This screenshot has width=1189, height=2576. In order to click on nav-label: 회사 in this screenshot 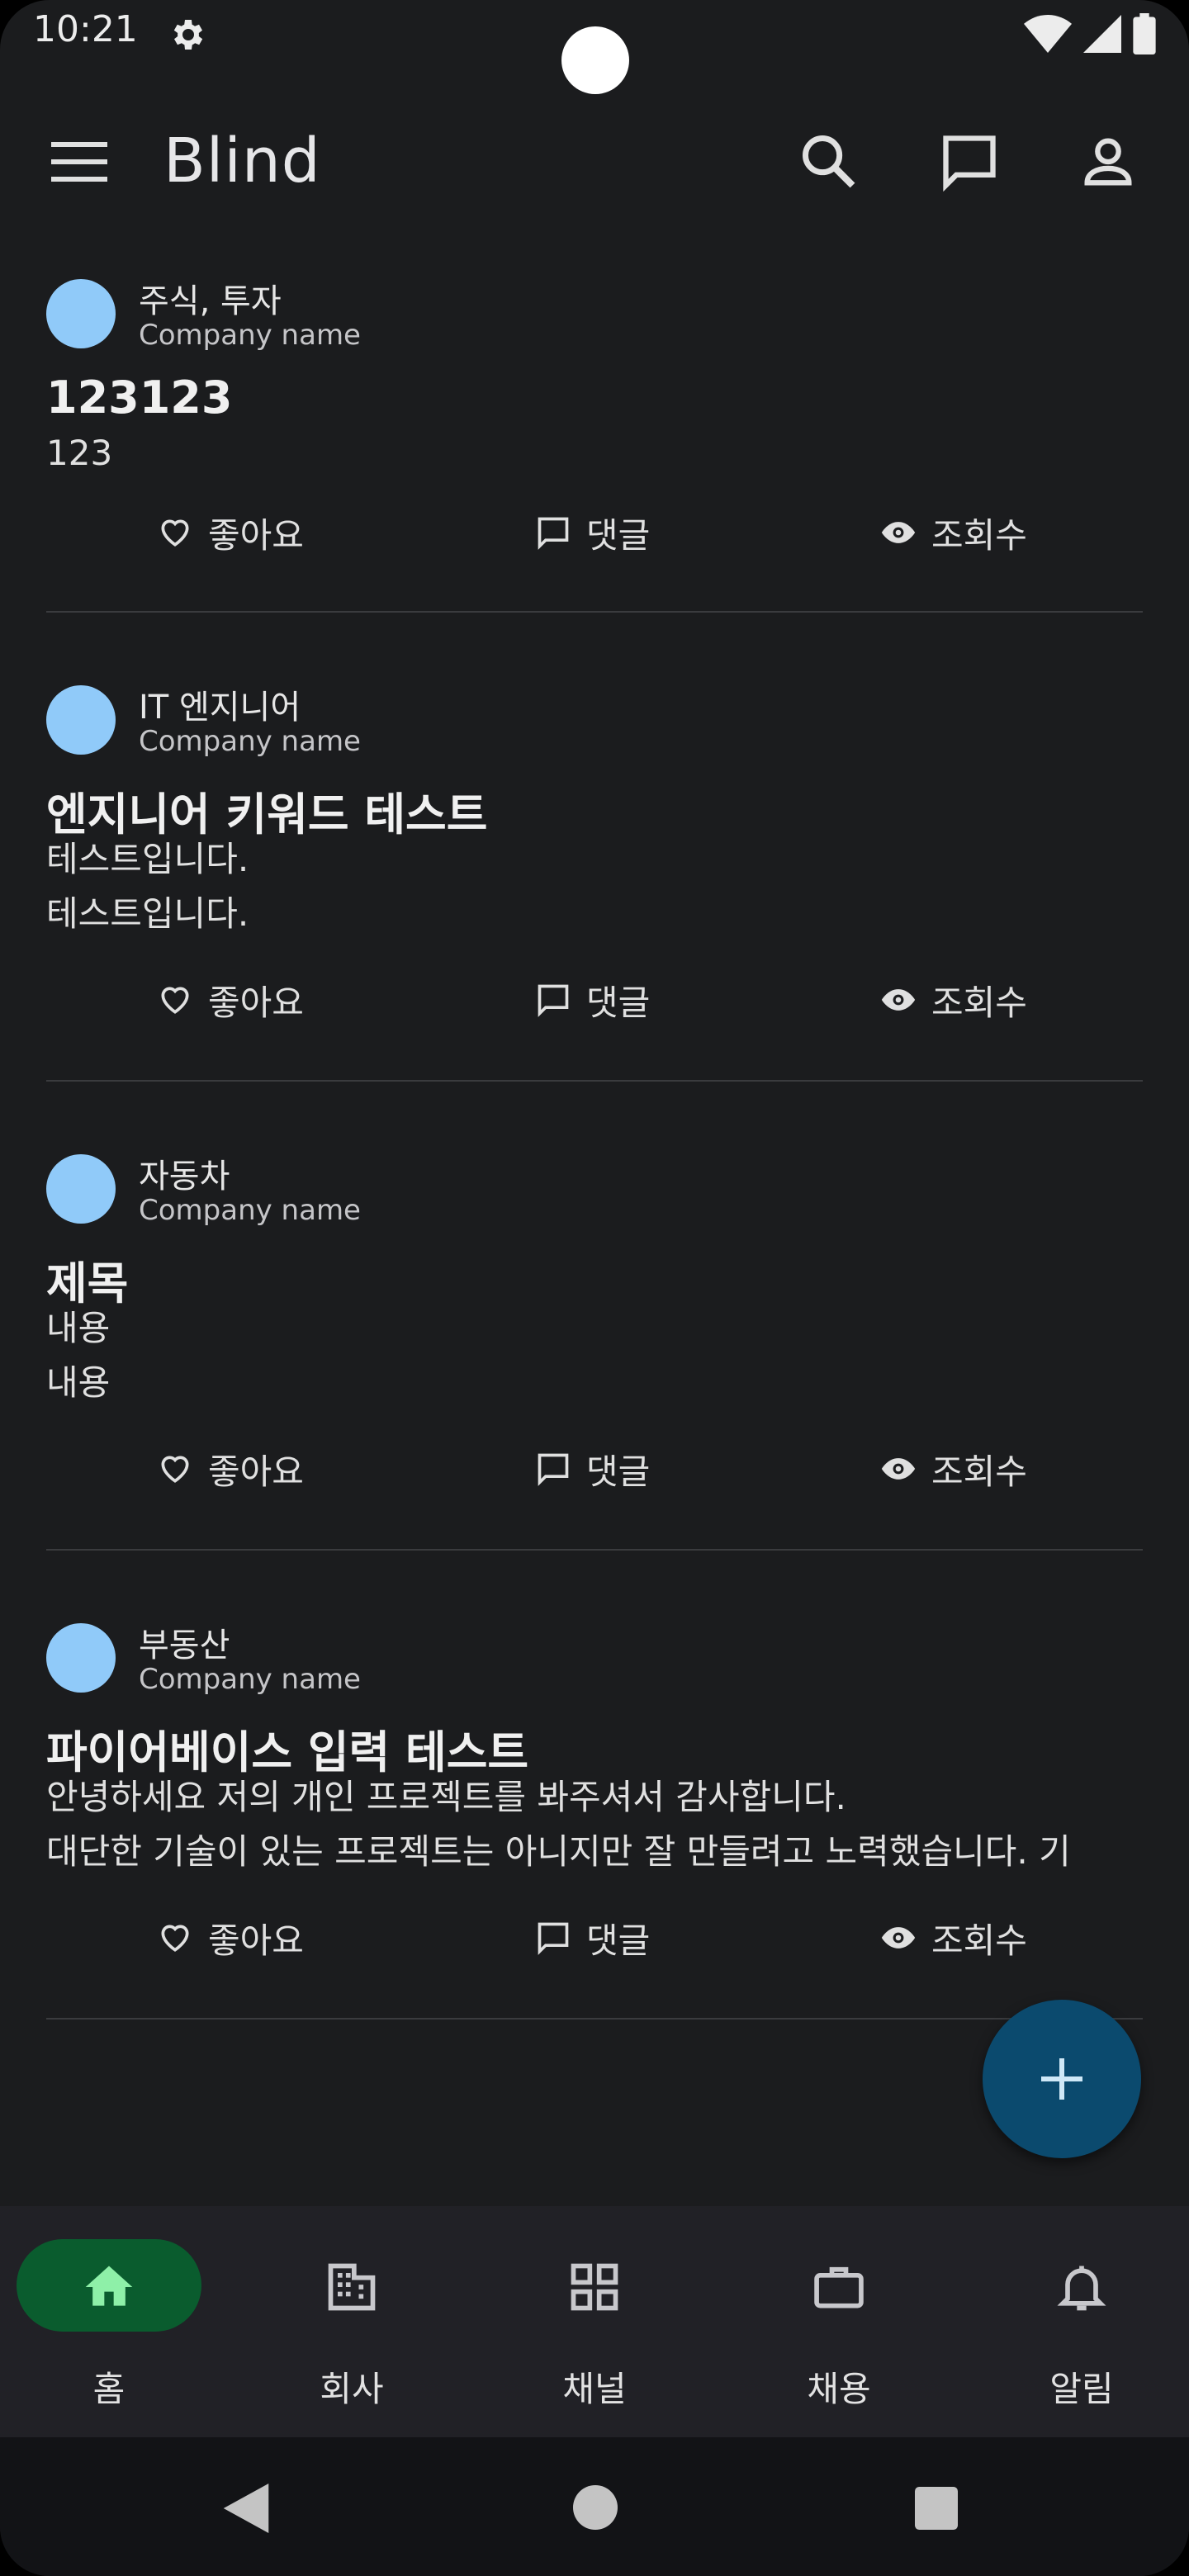, I will do `click(352, 2389)`.